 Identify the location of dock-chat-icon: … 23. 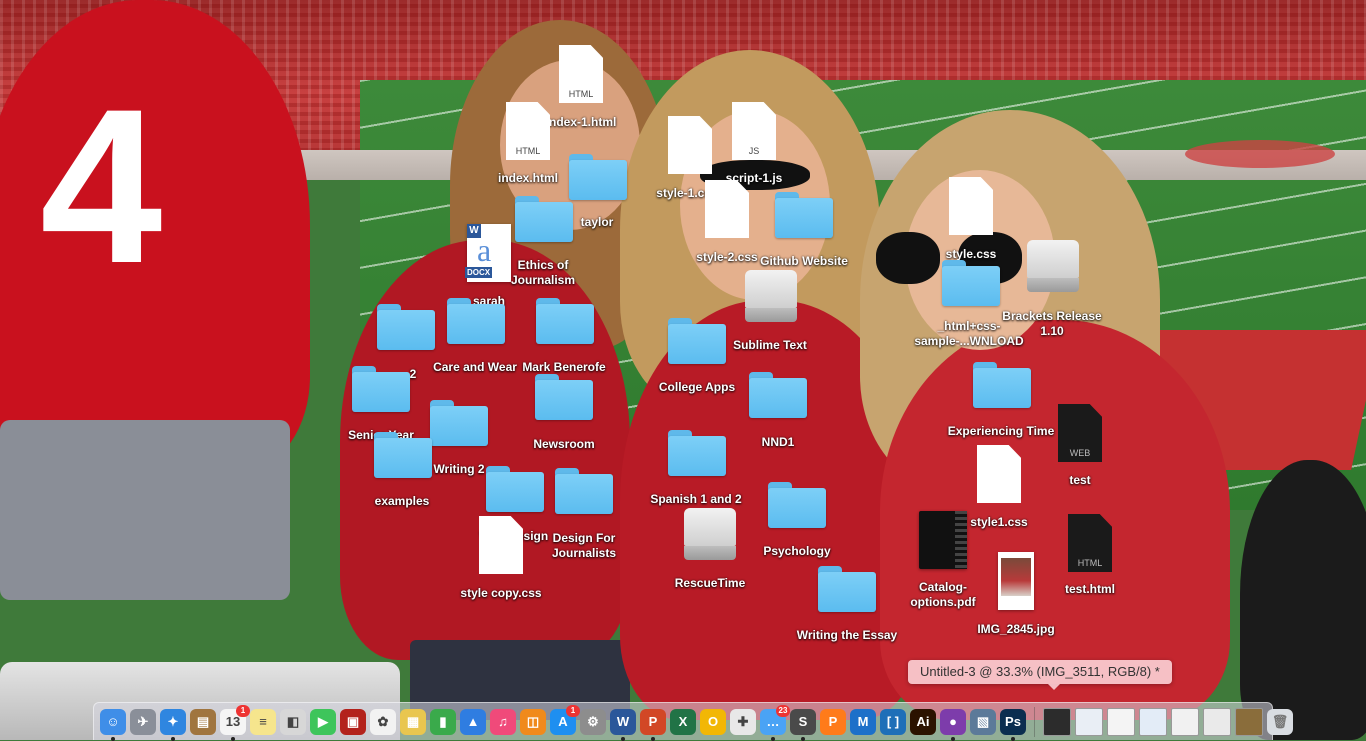
(775, 722).